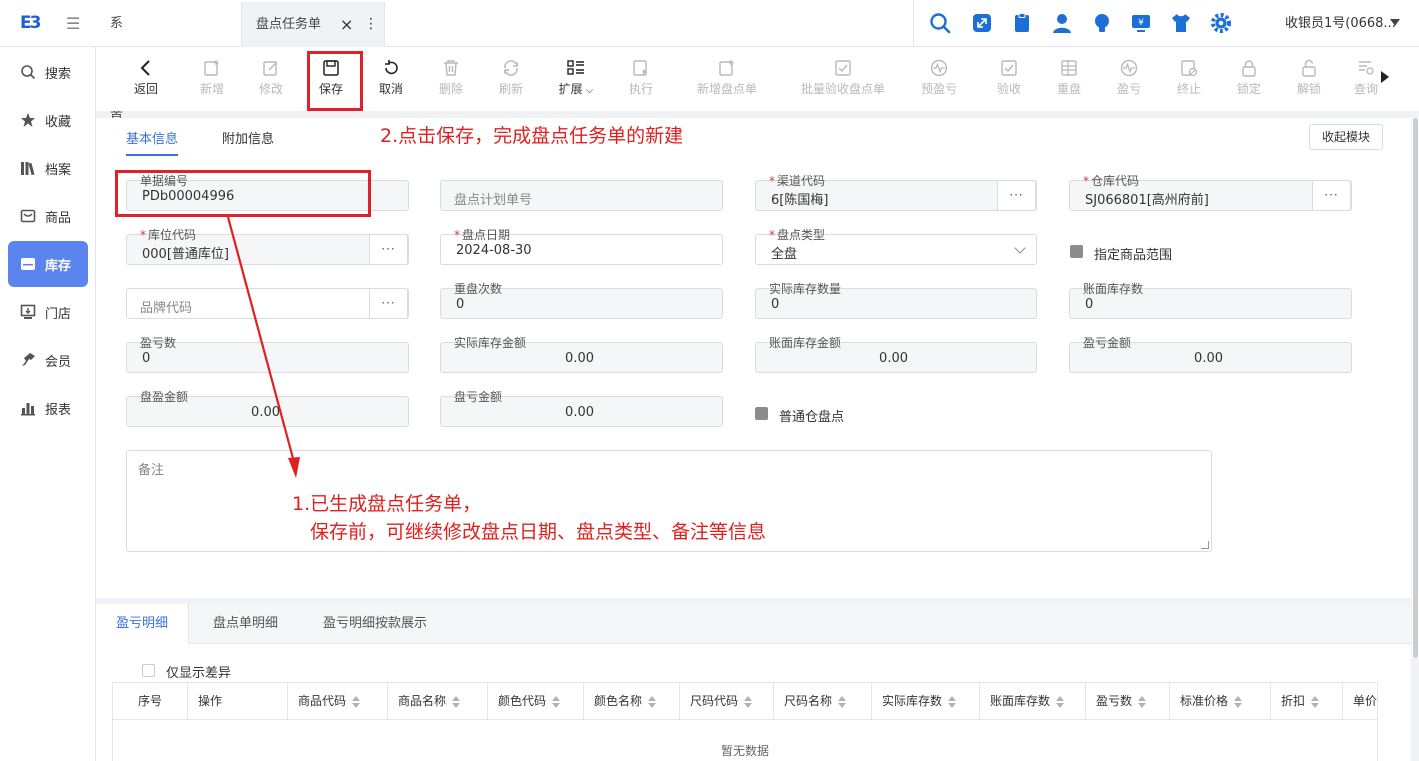 The width and height of the screenshot is (1419, 761). What do you see at coordinates (1366, 81) in the screenshot?
I see `query-button: 查询` at bounding box center [1366, 81].